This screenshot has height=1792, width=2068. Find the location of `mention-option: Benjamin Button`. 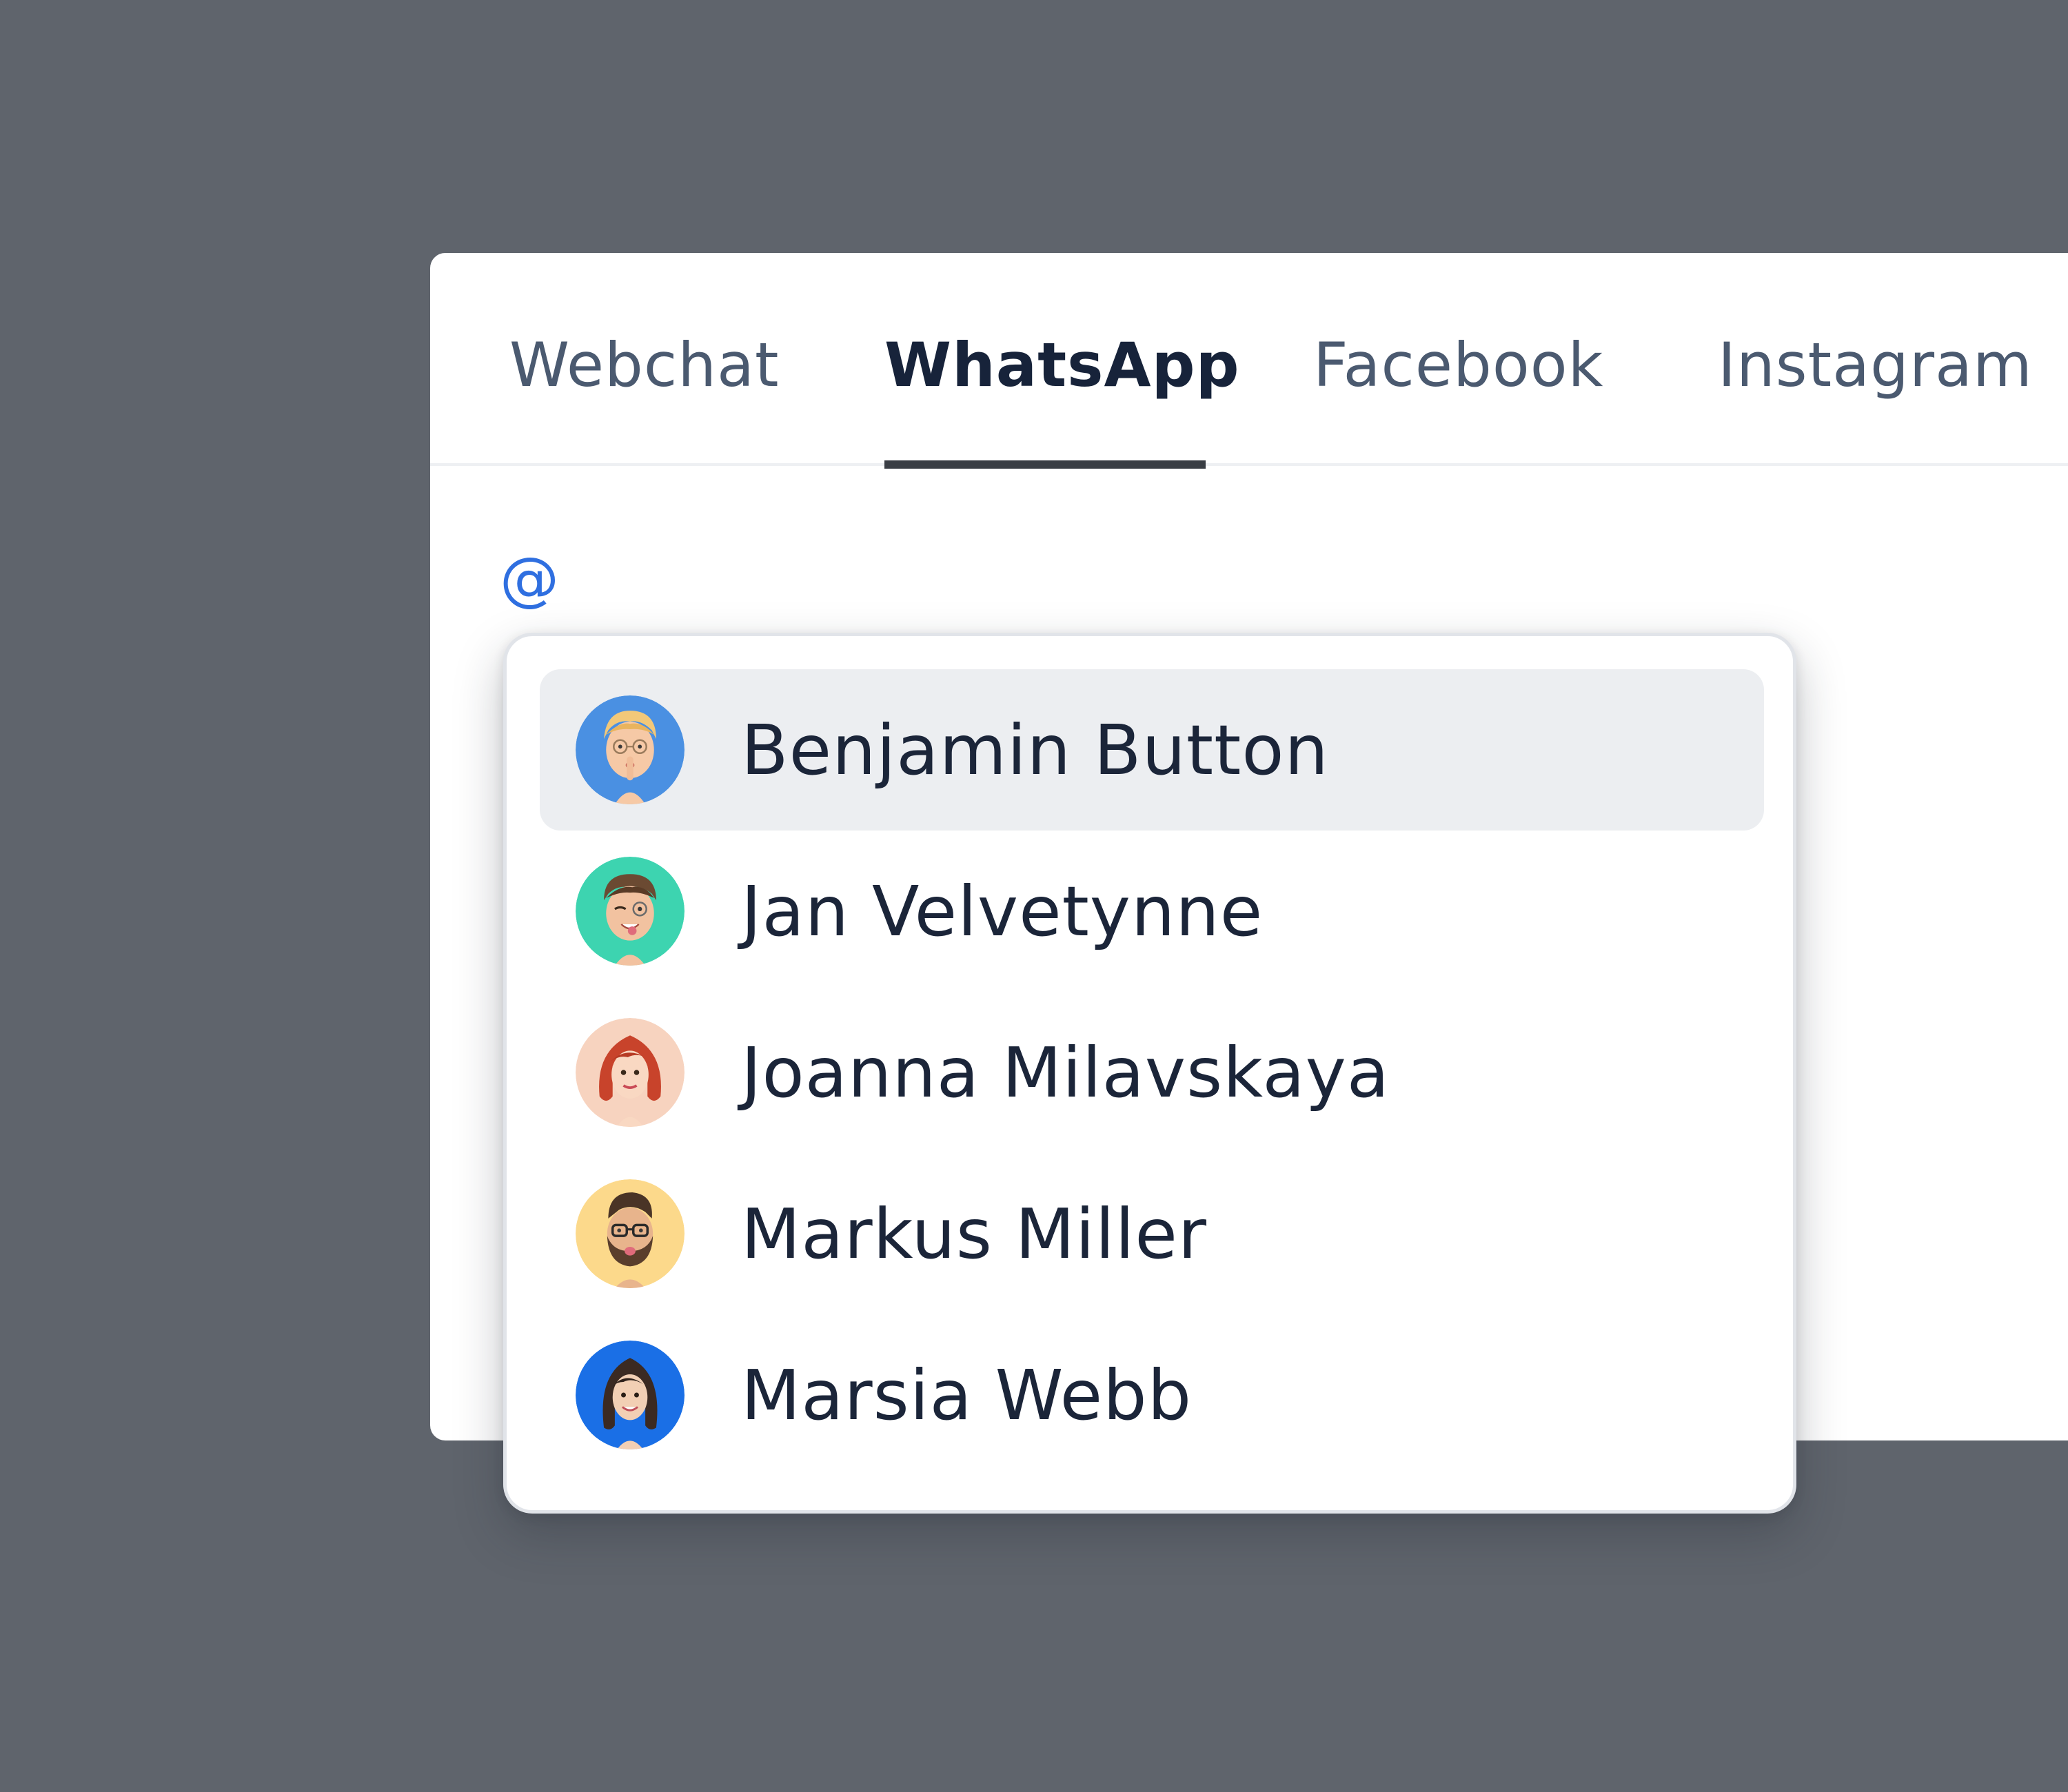

mention-option: Benjamin Button is located at coordinates (1152, 750).